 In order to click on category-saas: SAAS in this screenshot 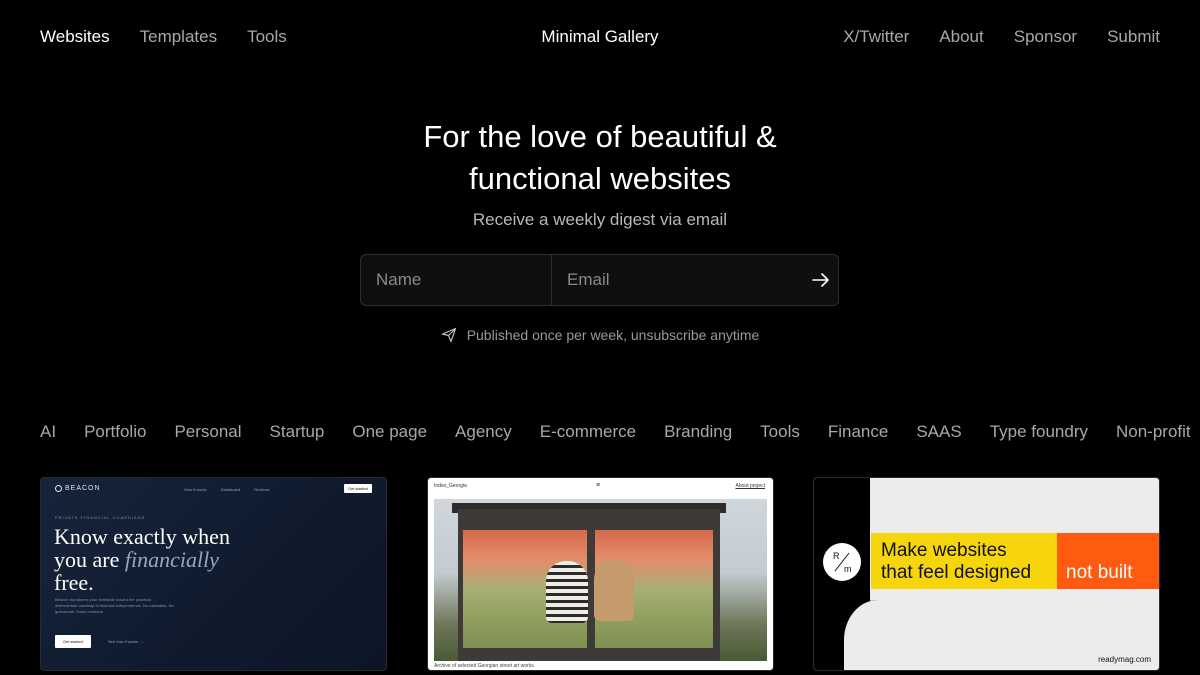, I will do `click(938, 432)`.